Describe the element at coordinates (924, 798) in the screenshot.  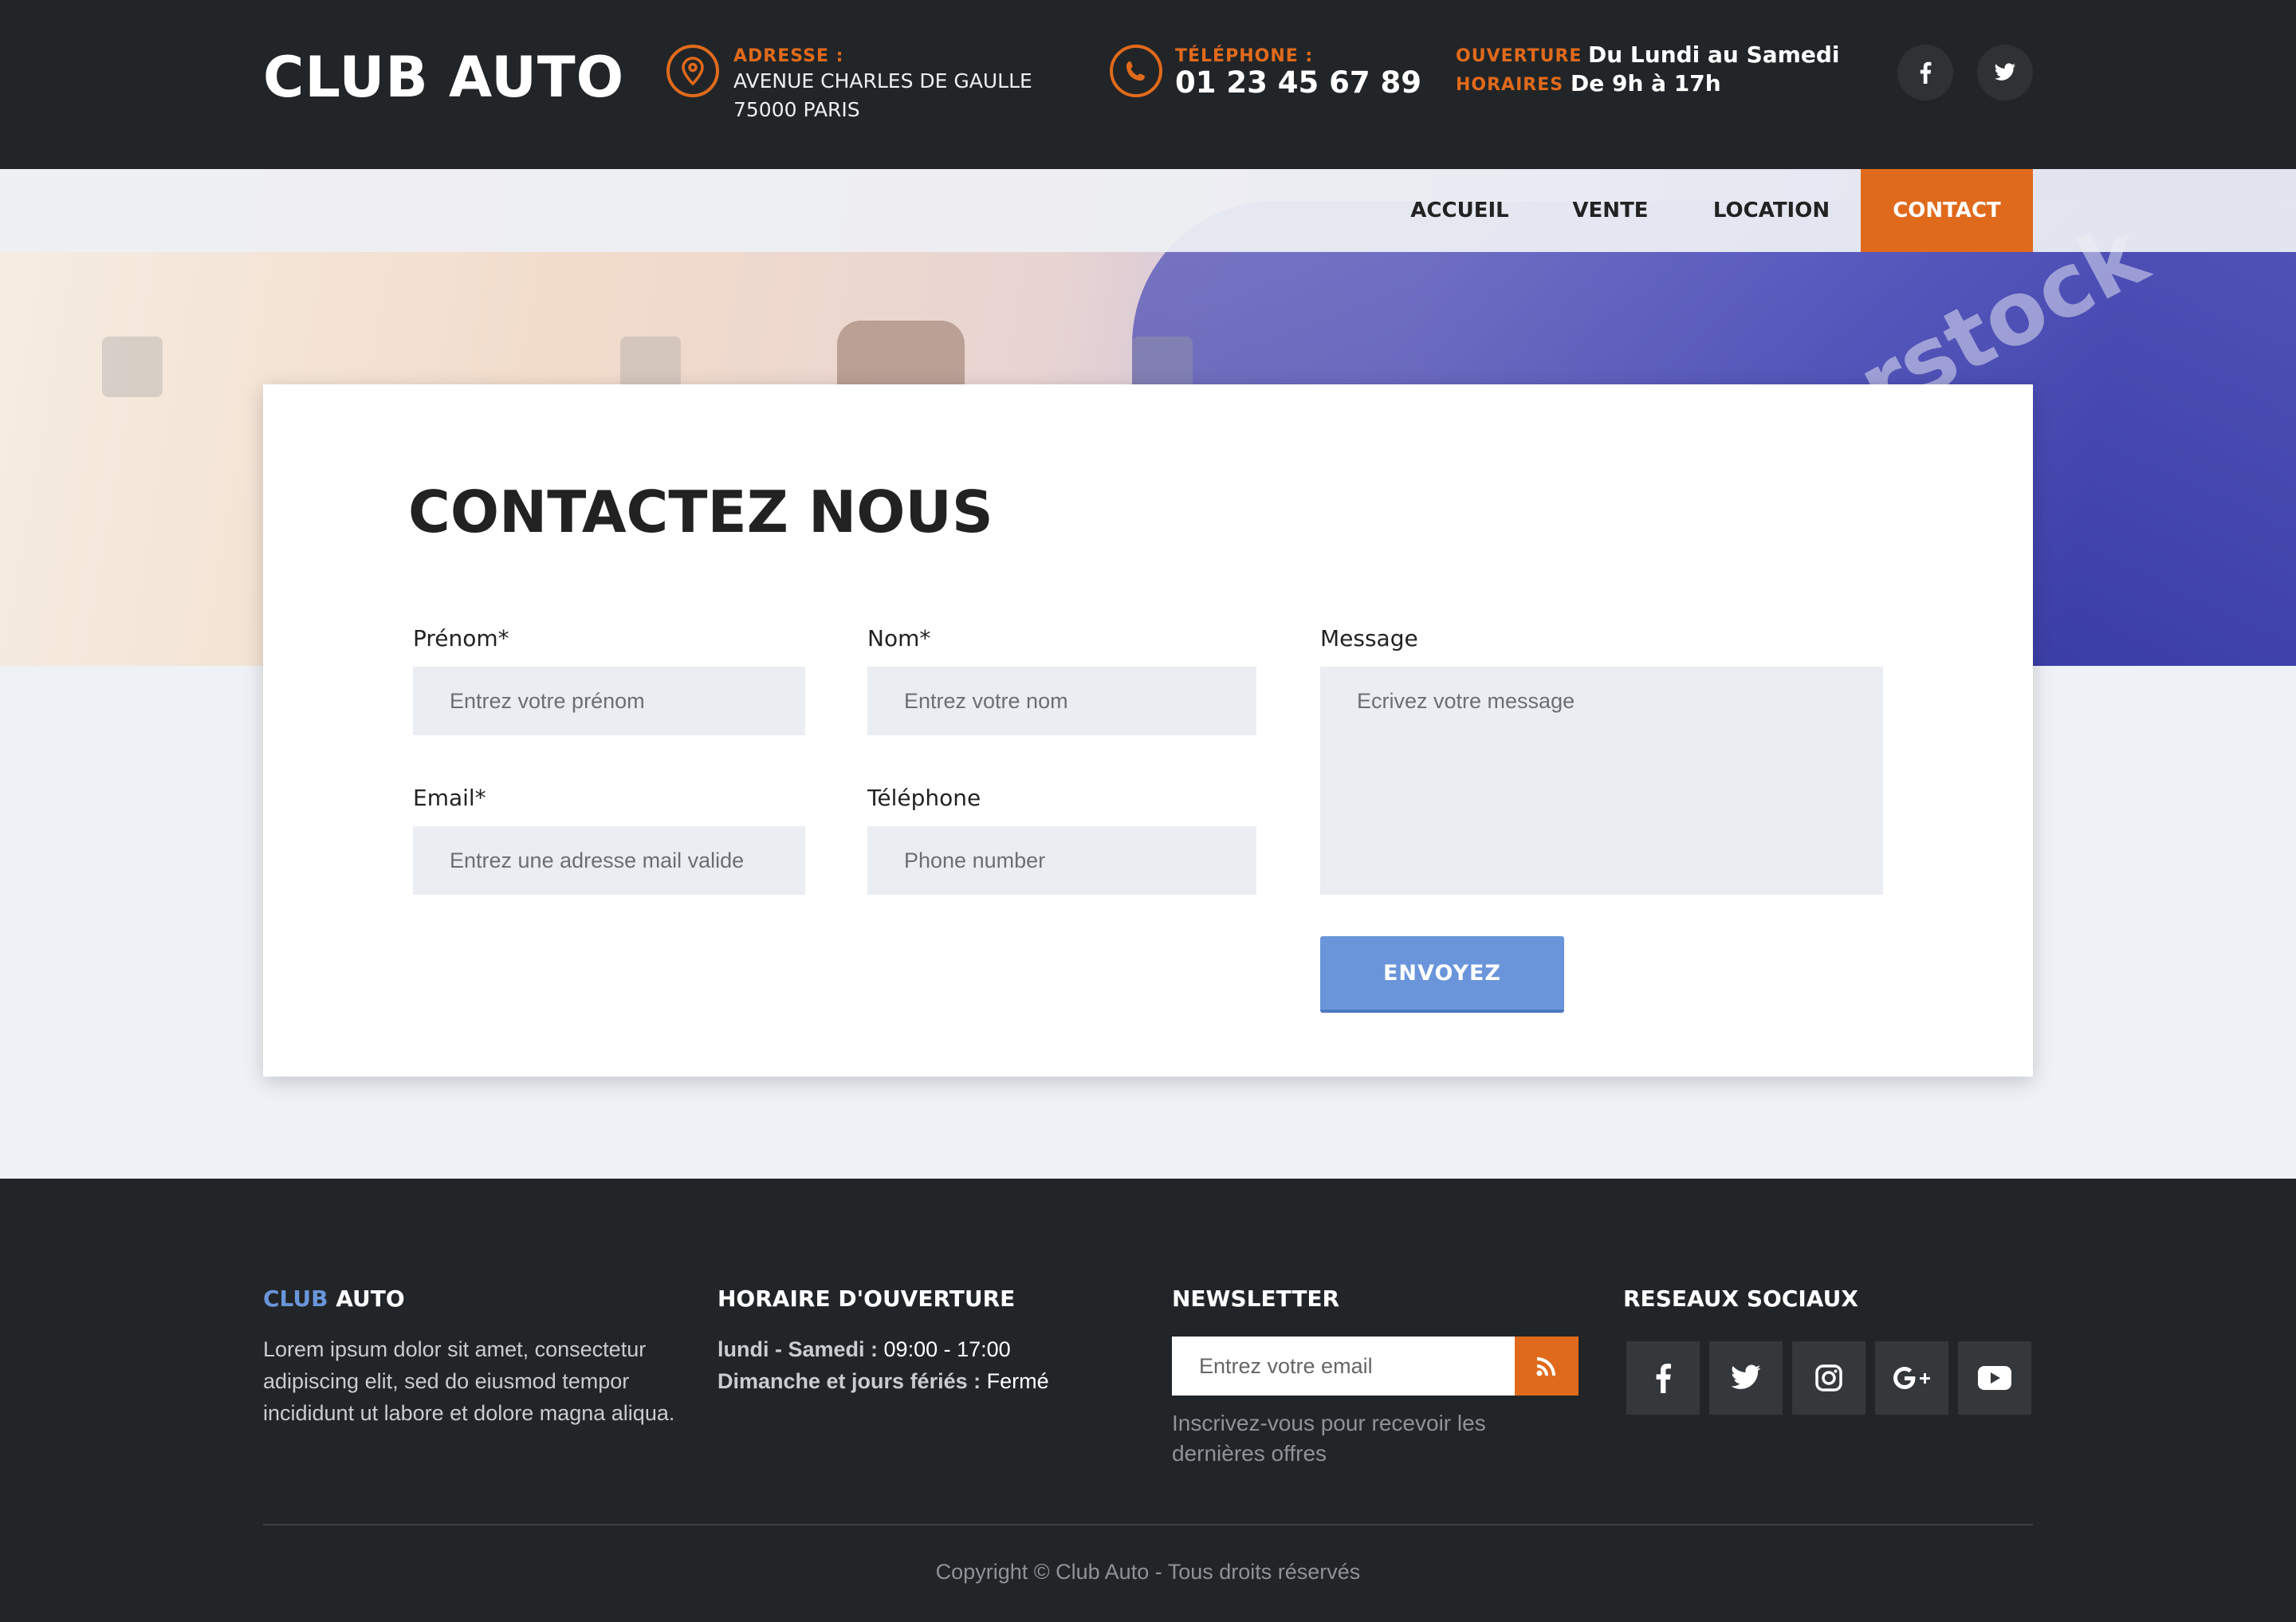
I see `phone-field-label: Téléphone` at that location.